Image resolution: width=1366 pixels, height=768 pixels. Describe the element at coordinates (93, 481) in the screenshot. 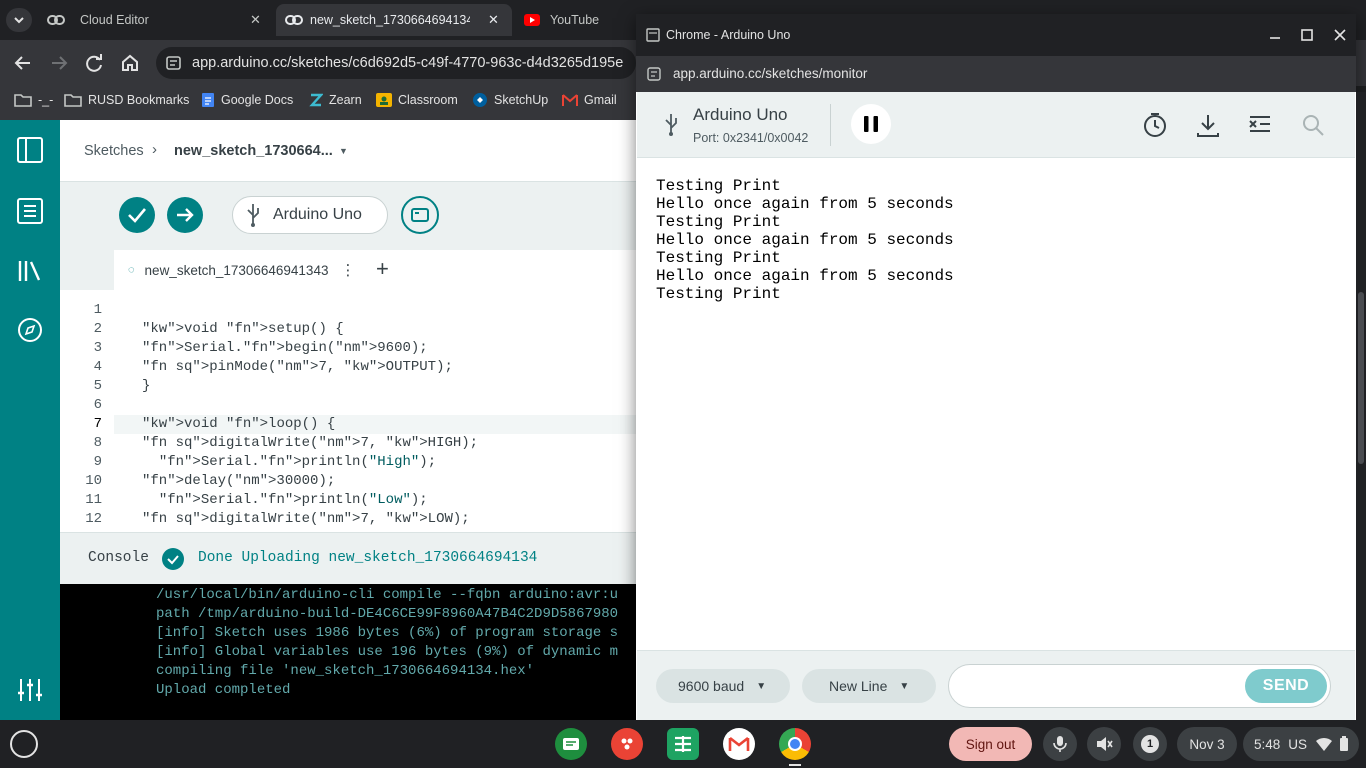

I see `line-number: 10` at that location.